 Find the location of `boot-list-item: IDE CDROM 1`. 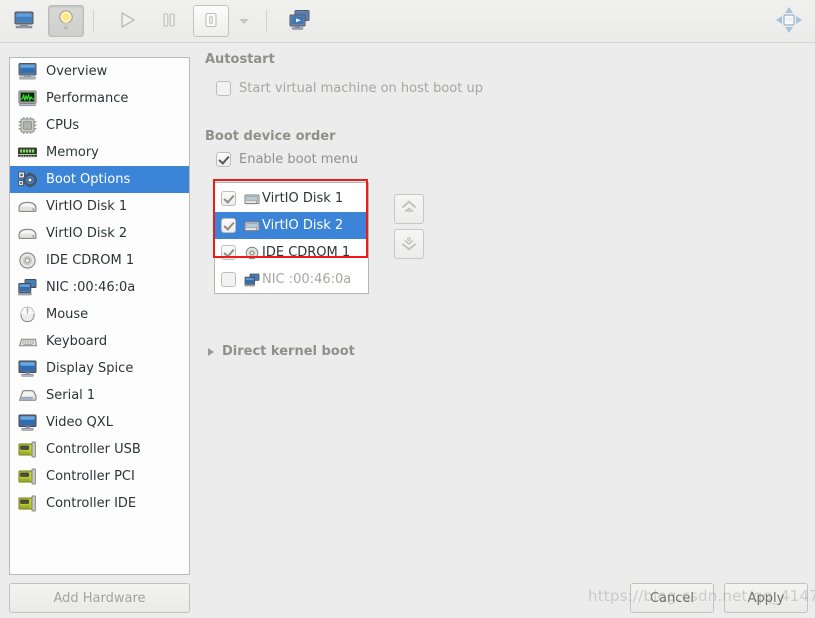

boot-list-item: IDE CDROM 1 is located at coordinates (291, 252).